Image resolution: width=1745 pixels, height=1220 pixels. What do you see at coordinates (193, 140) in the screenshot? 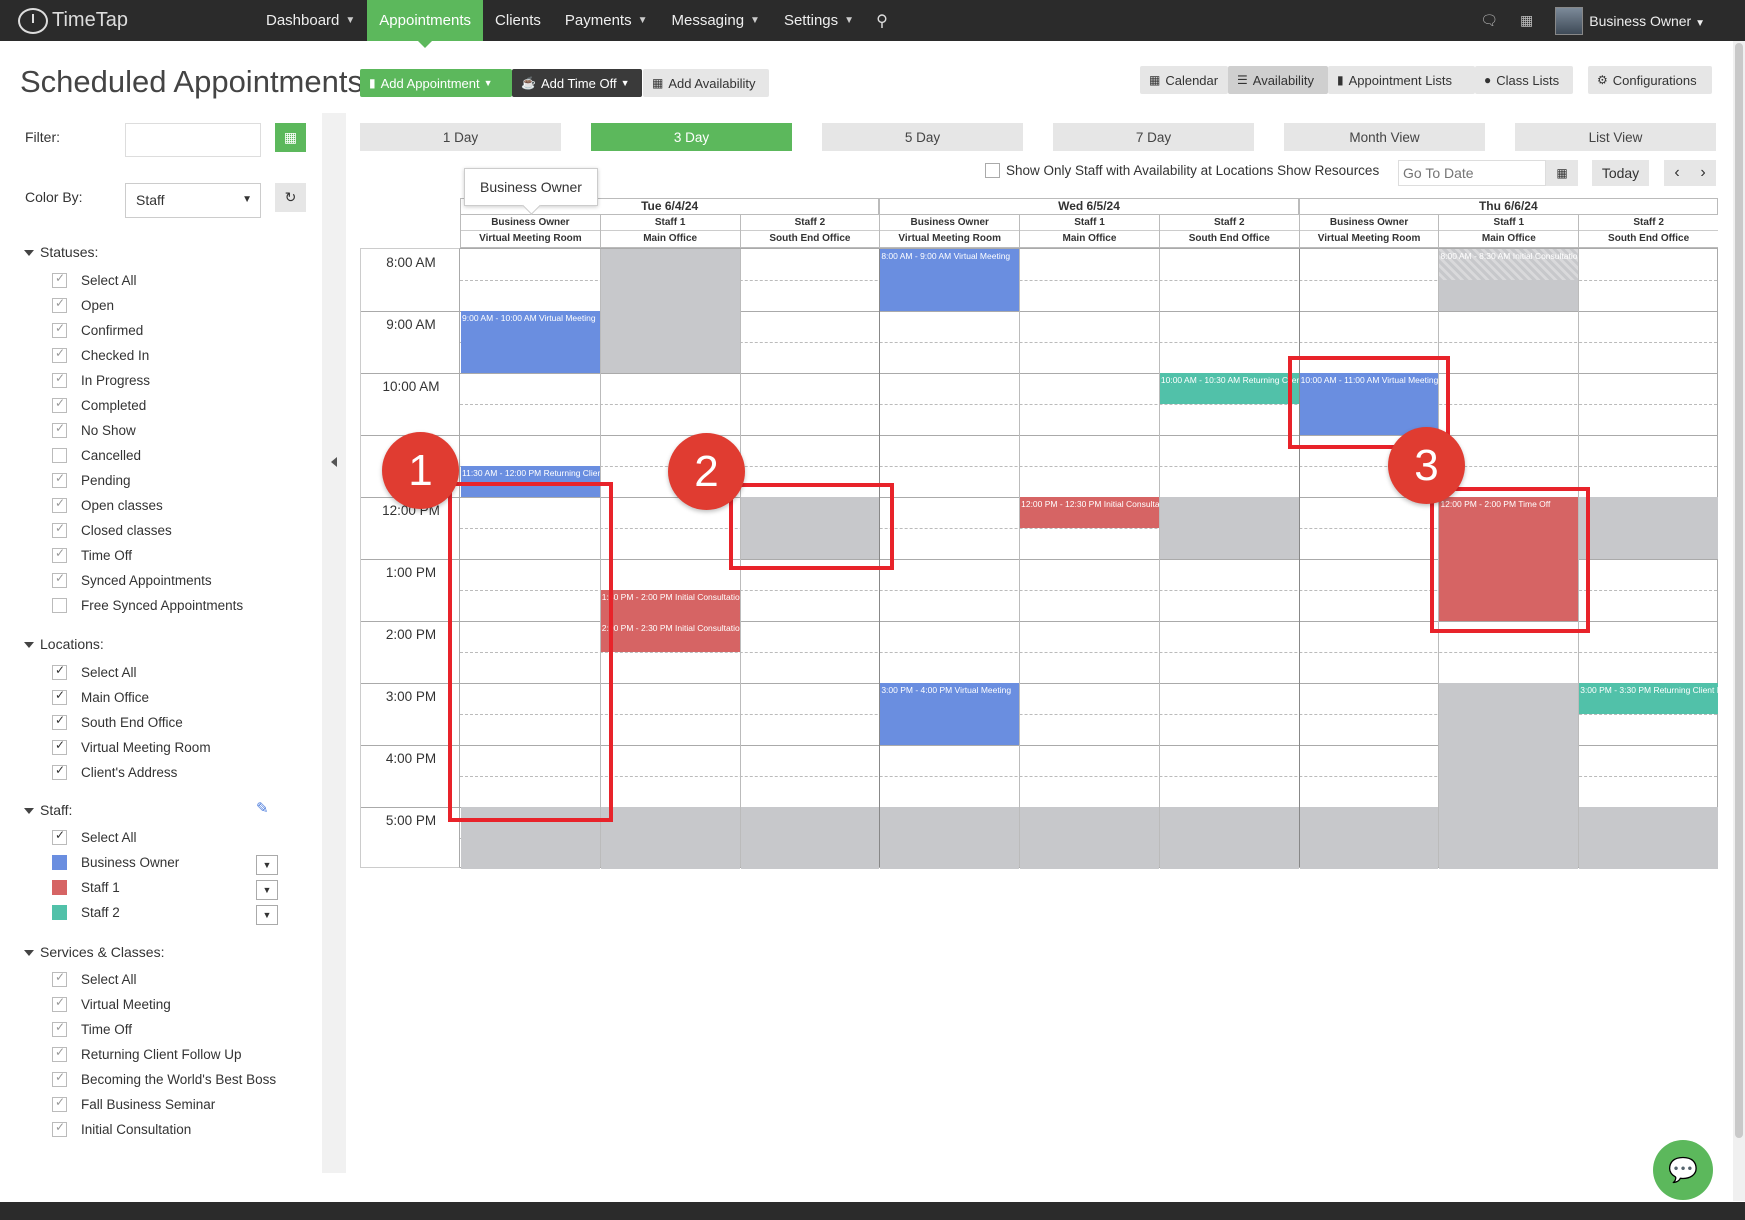
I see `filter-input` at bounding box center [193, 140].